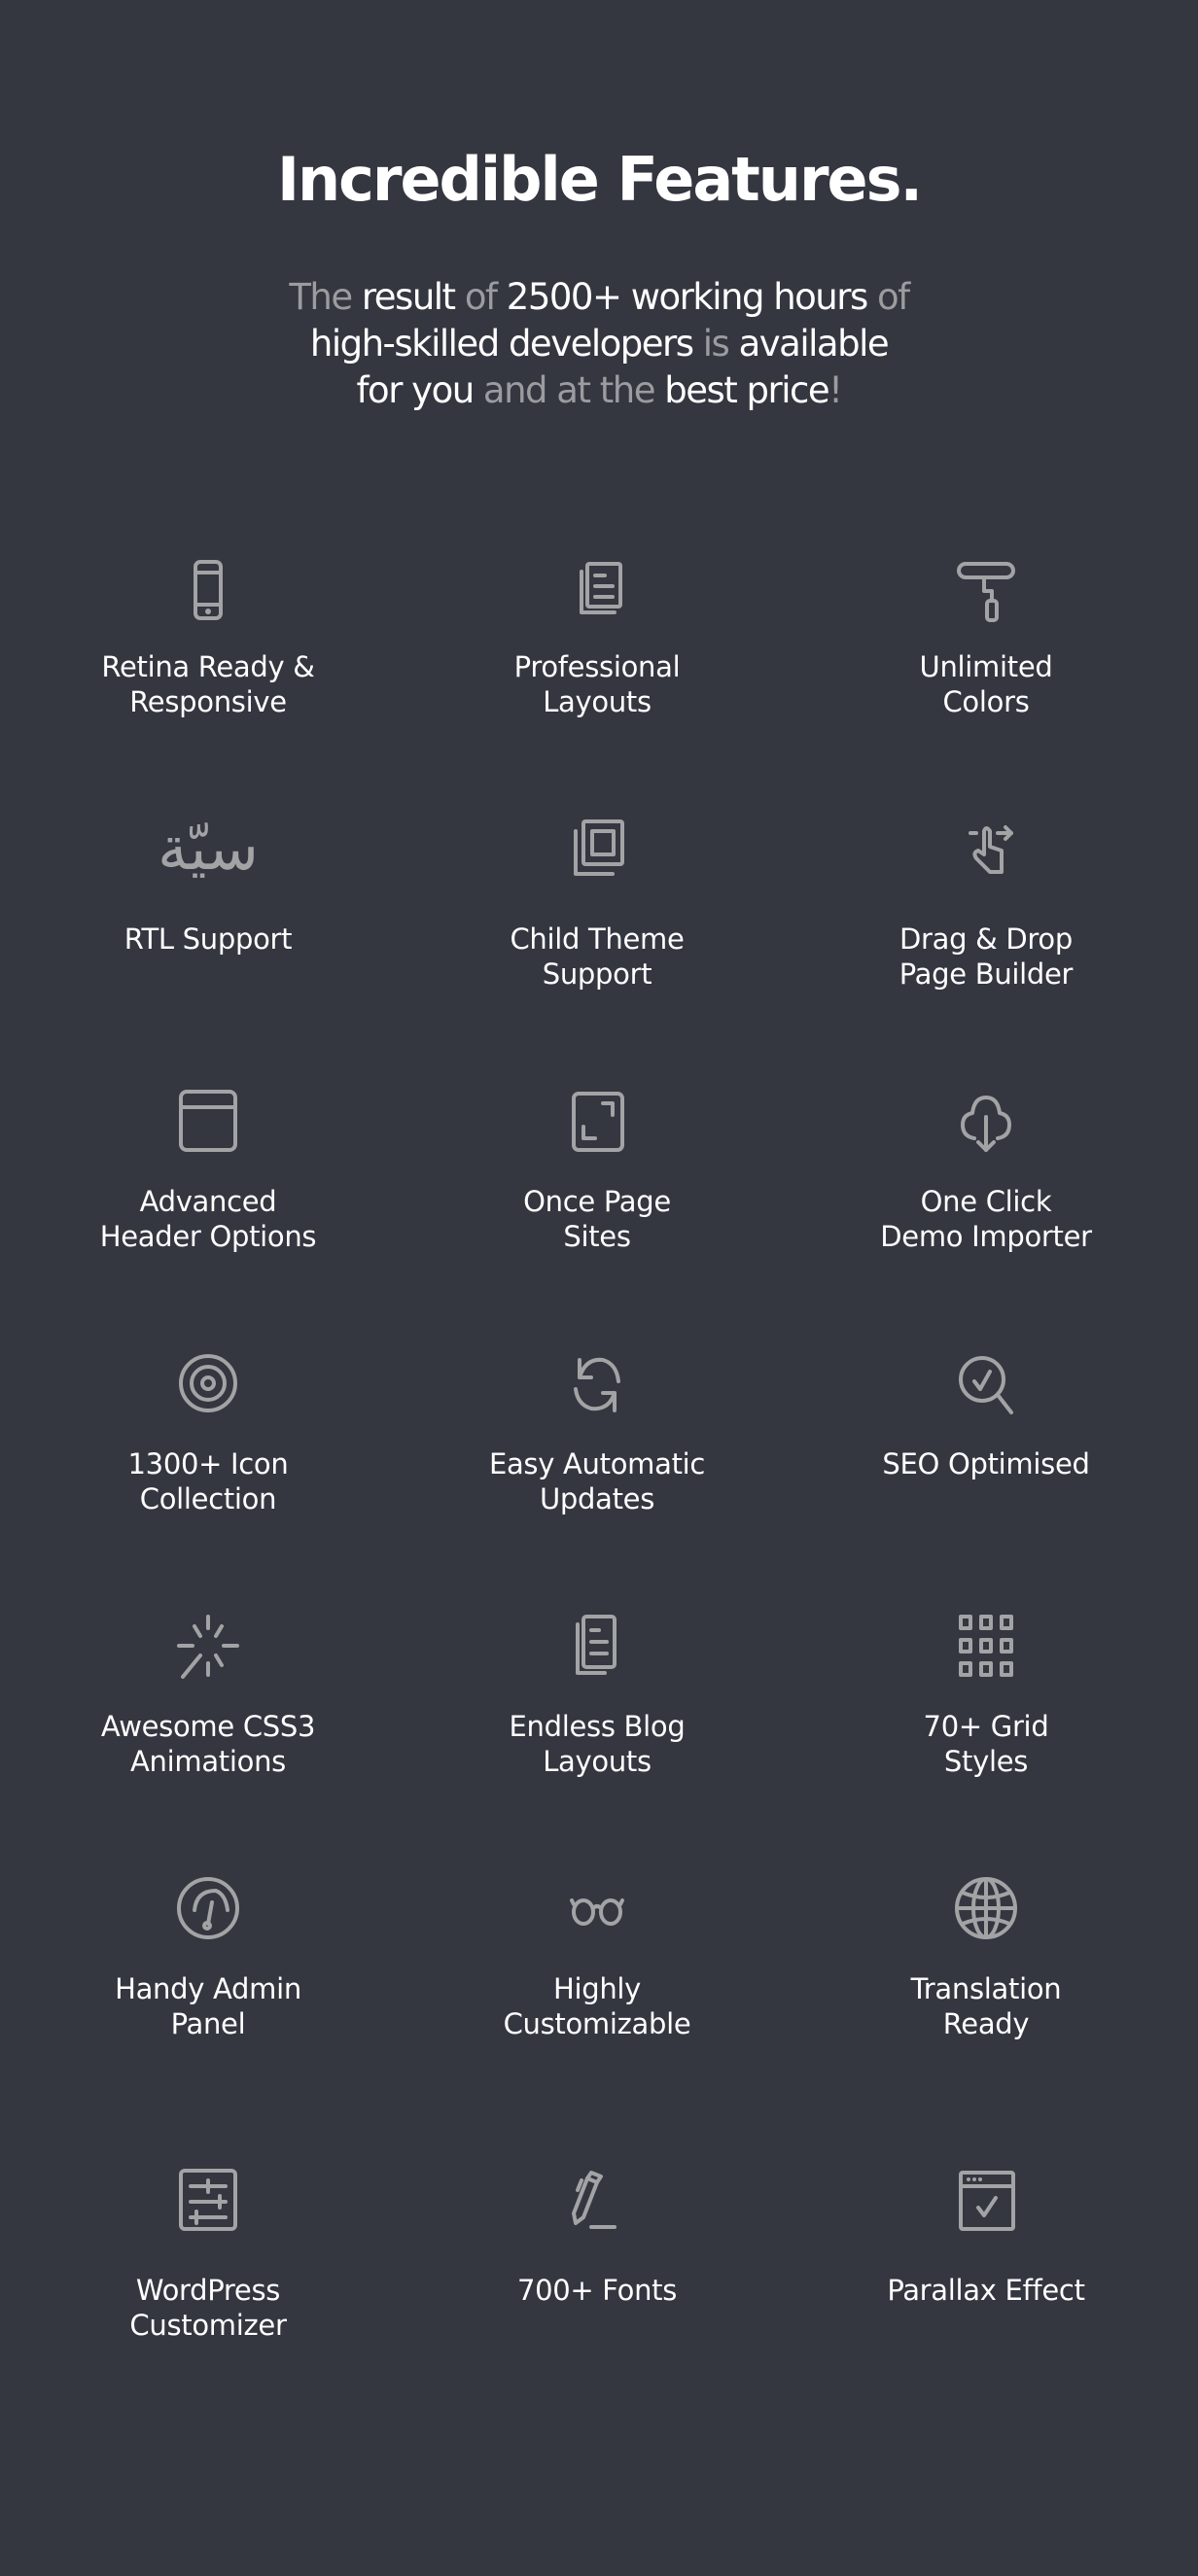 This screenshot has width=1198, height=2576. Describe the element at coordinates (208, 1481) in the screenshot. I see `feature-label: 1300+ Icon Collection` at that location.